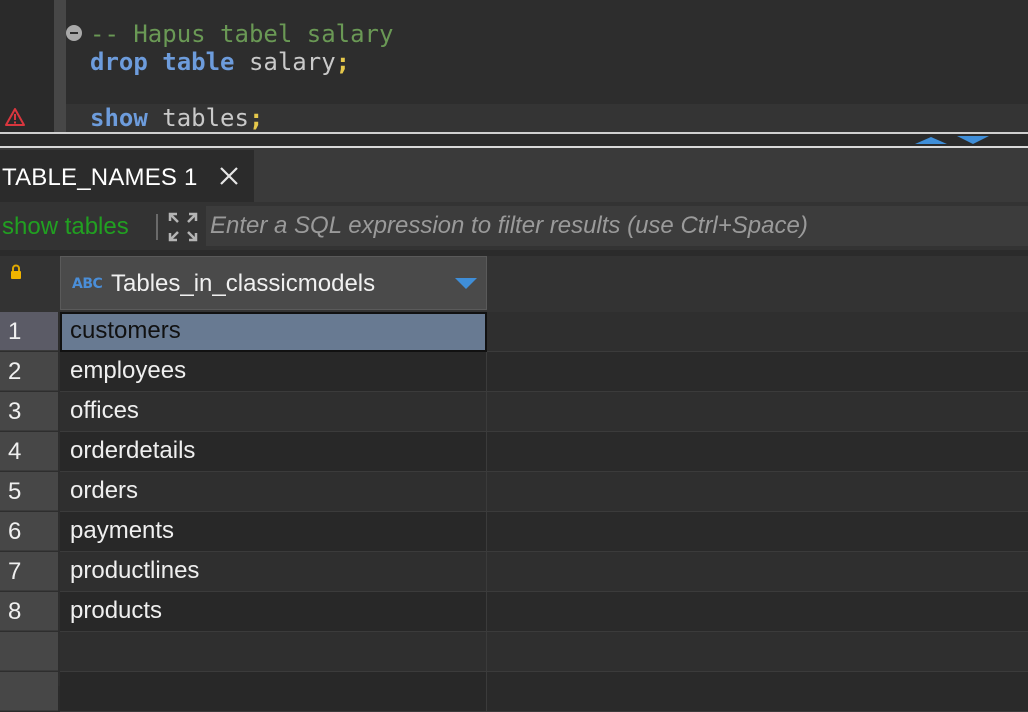 The width and height of the screenshot is (1028, 712). I want to click on table-cell: productlines, so click(273, 572).